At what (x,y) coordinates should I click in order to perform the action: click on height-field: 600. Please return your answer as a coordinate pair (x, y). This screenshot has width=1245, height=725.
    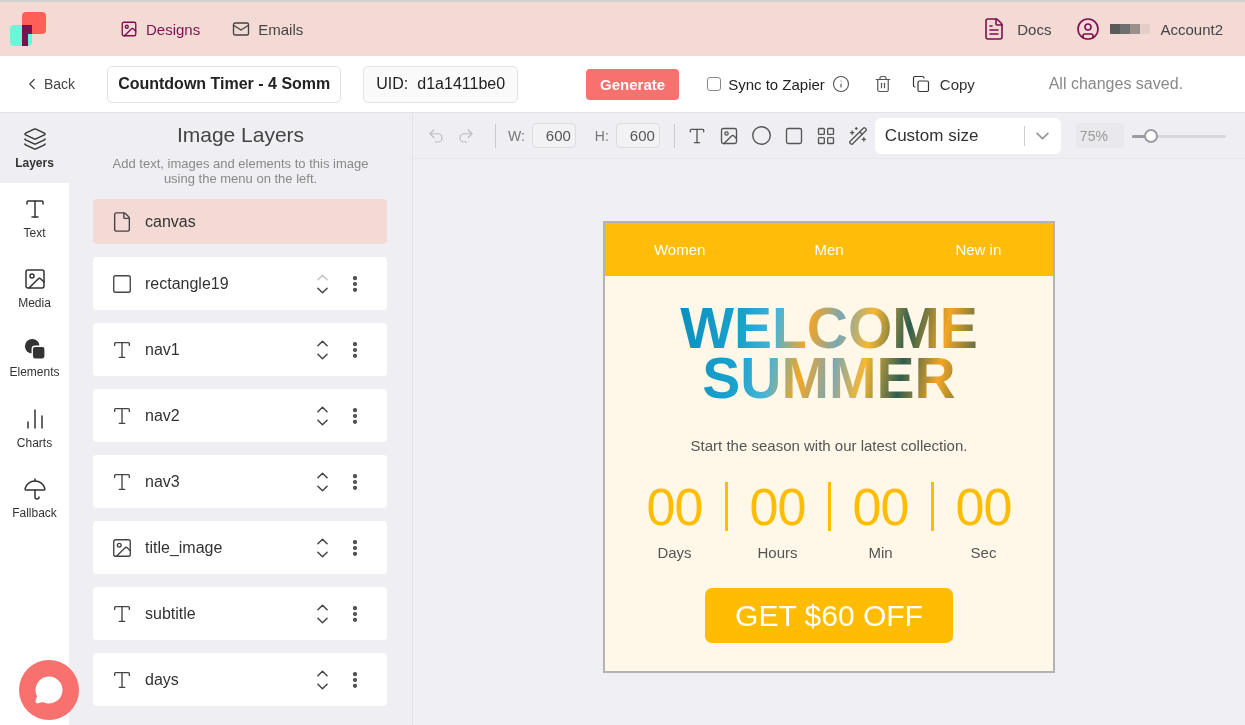
    Looking at the image, I should click on (637, 135).